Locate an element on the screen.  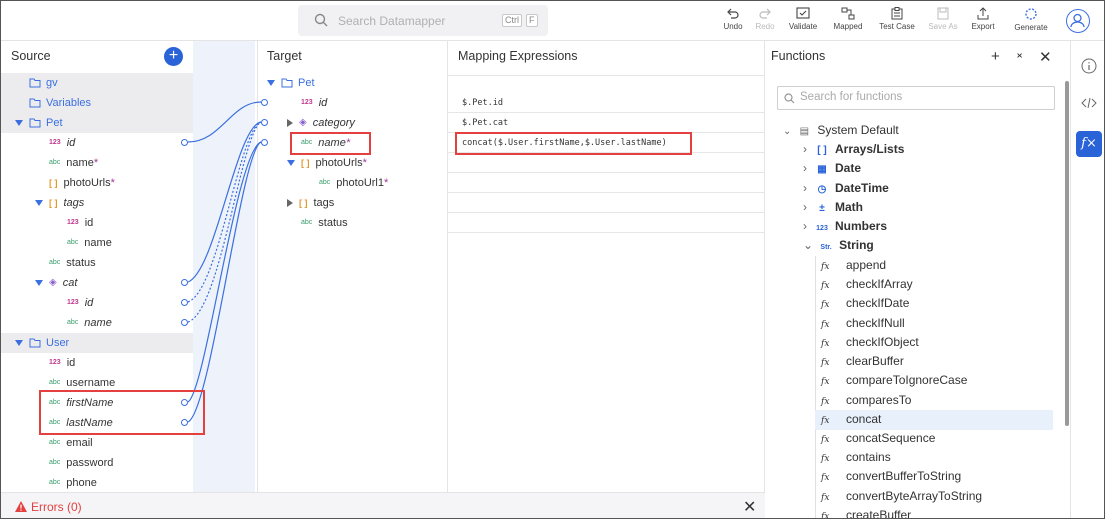
add-function-icon: + is located at coordinates (995, 56).